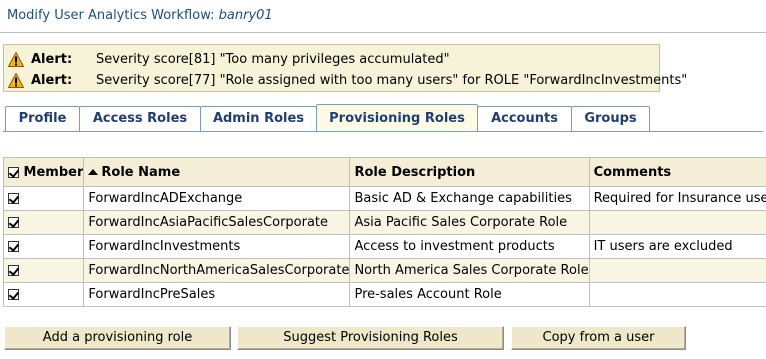 The height and width of the screenshot is (359, 766). I want to click on tab-access-roles: Access Roles, so click(140, 118).